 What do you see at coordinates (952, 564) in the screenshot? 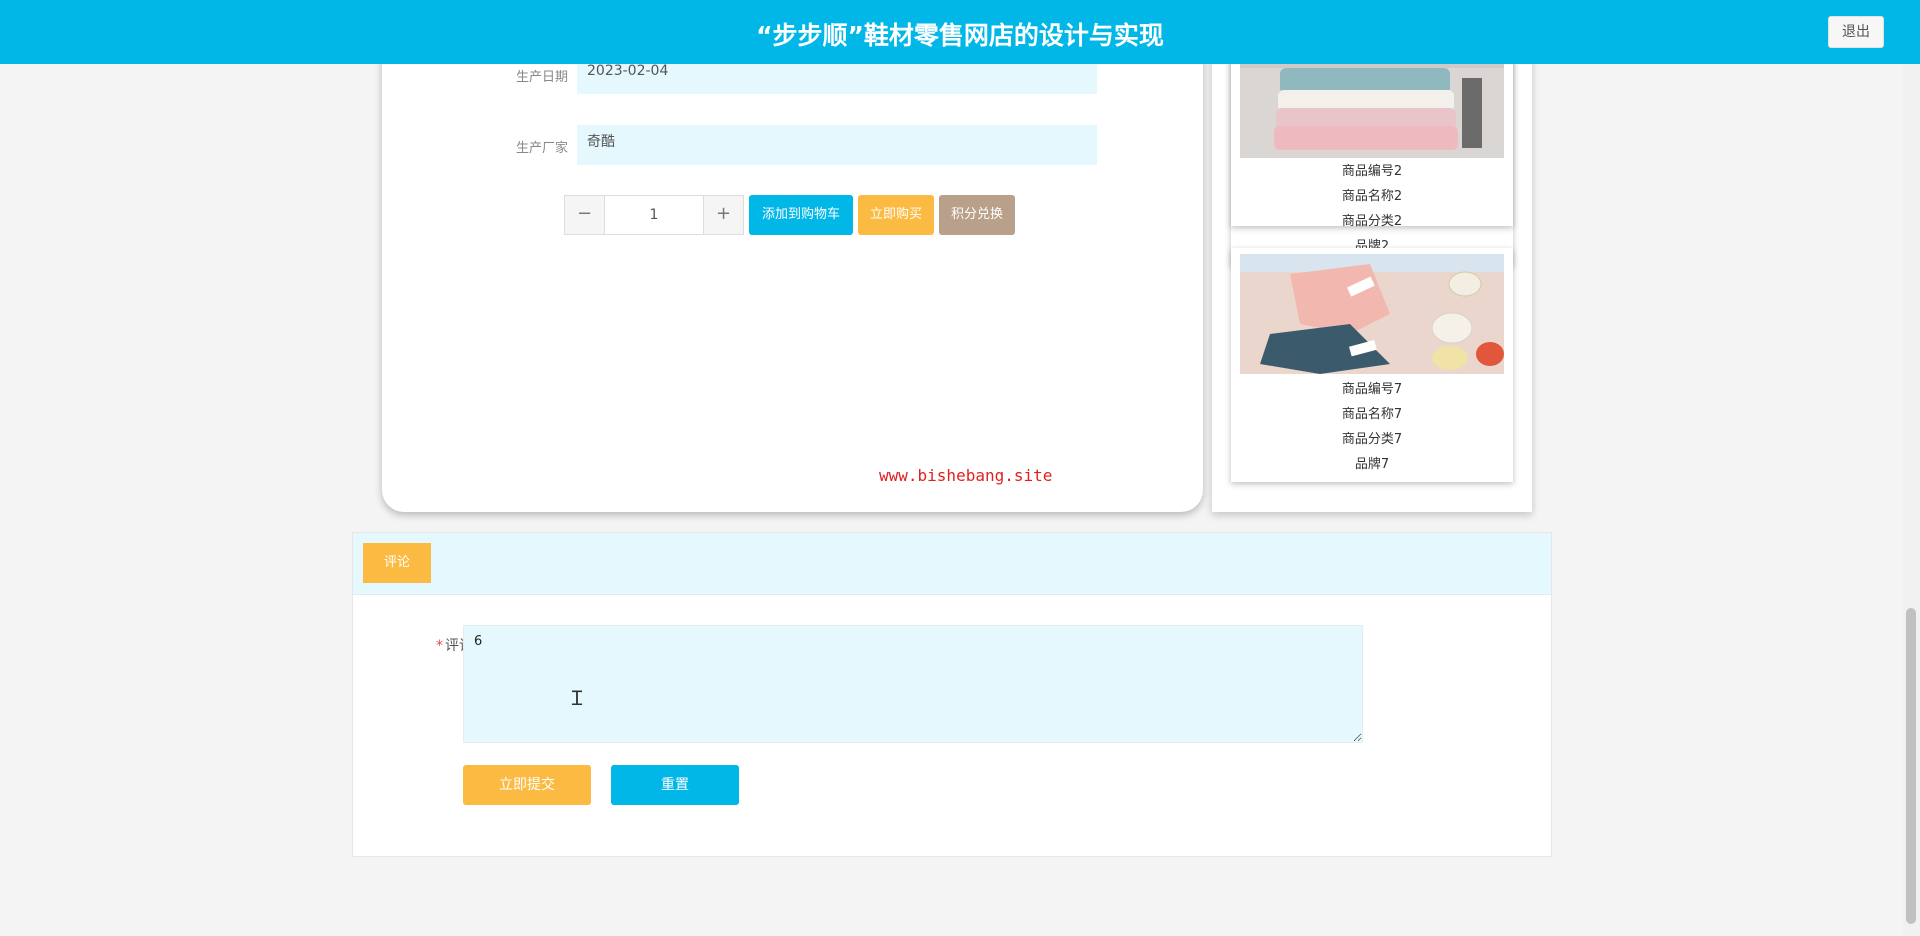
I see `comment-tab-bar: 评论` at bounding box center [952, 564].